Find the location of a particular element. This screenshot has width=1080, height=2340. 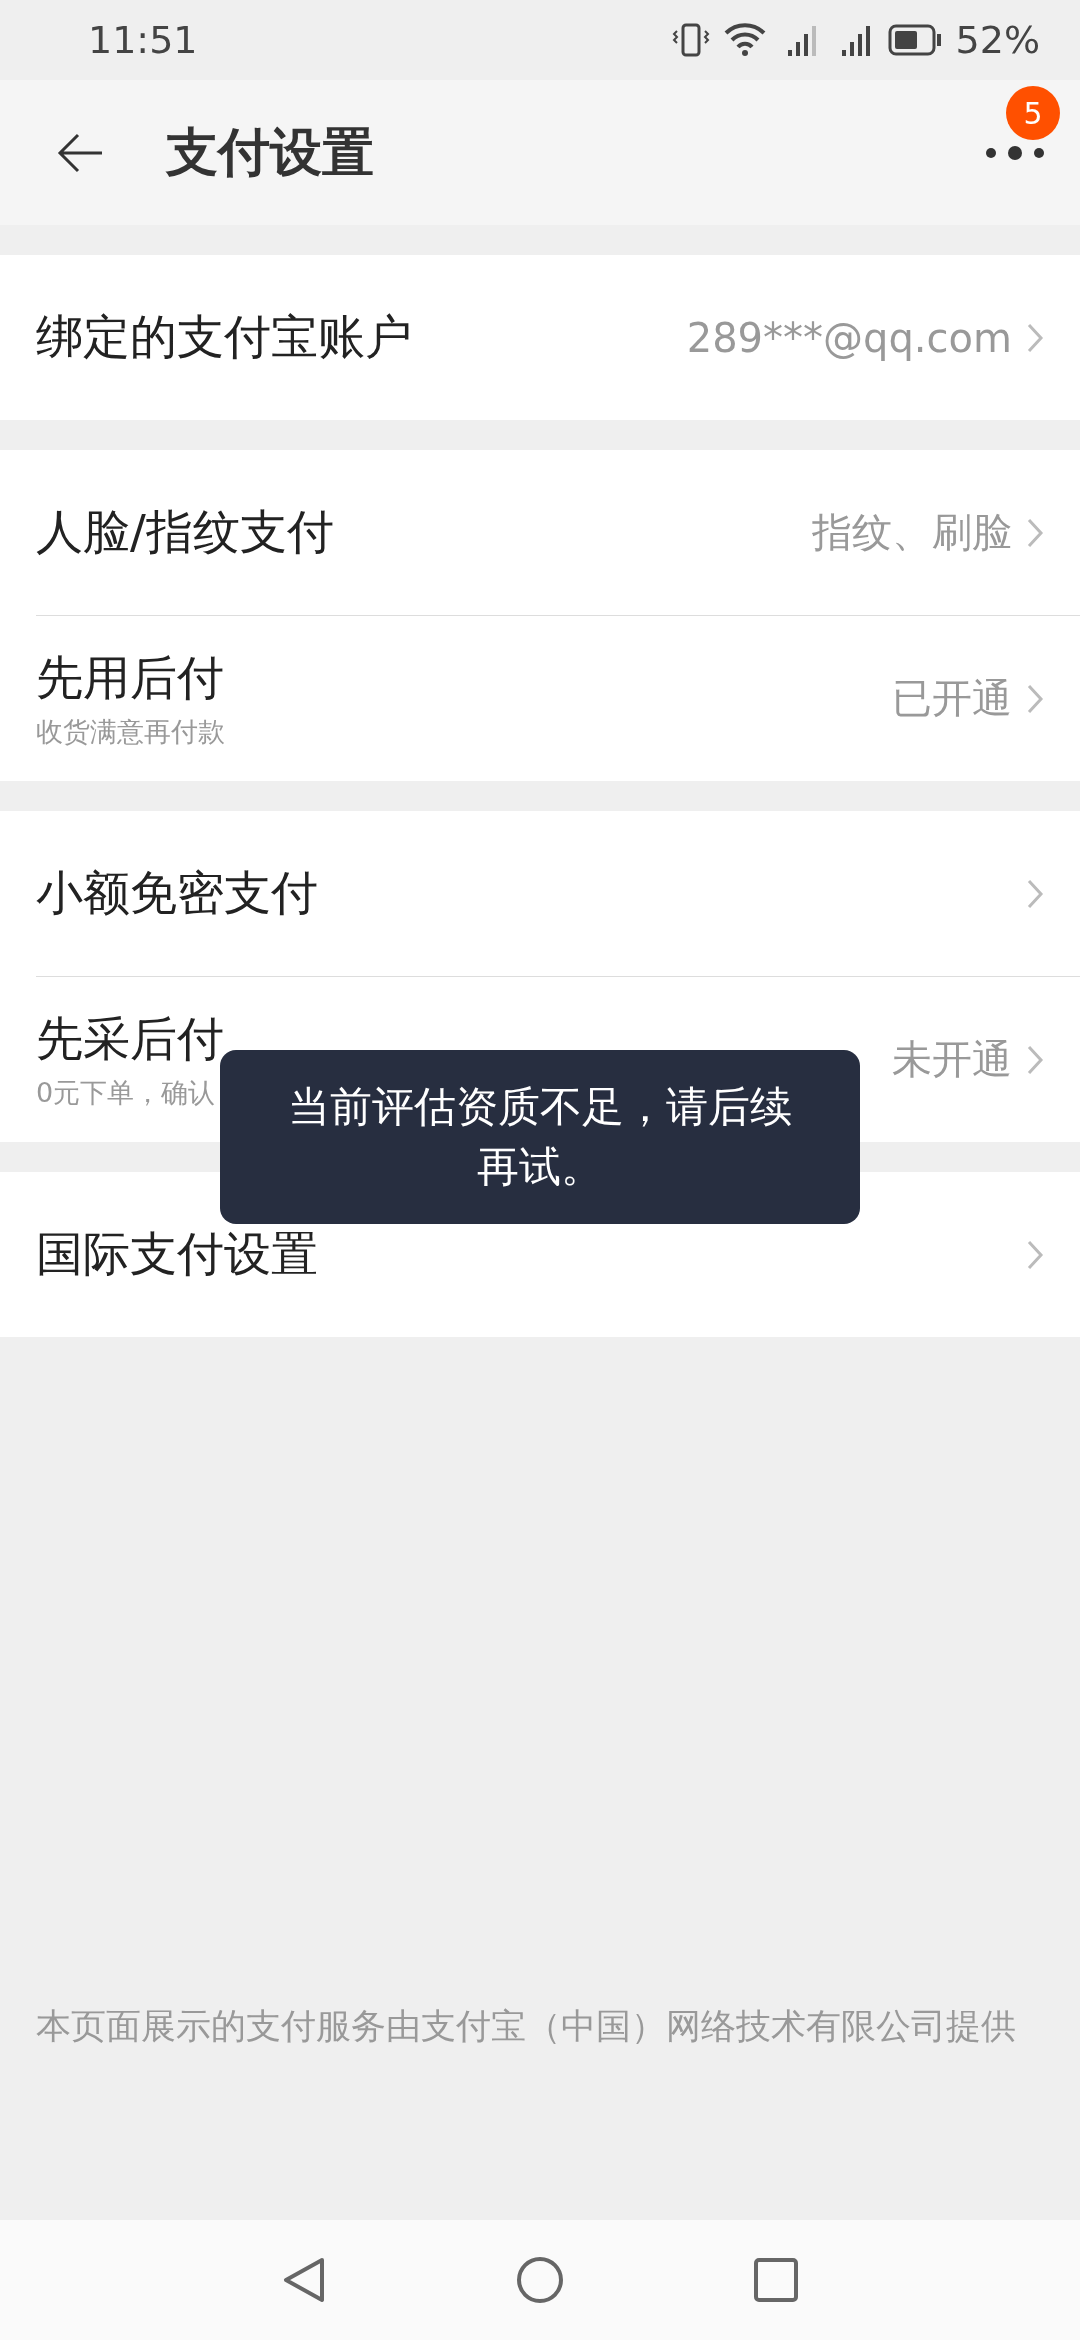

settings-row: 小额免密支付 is located at coordinates (558, 893).